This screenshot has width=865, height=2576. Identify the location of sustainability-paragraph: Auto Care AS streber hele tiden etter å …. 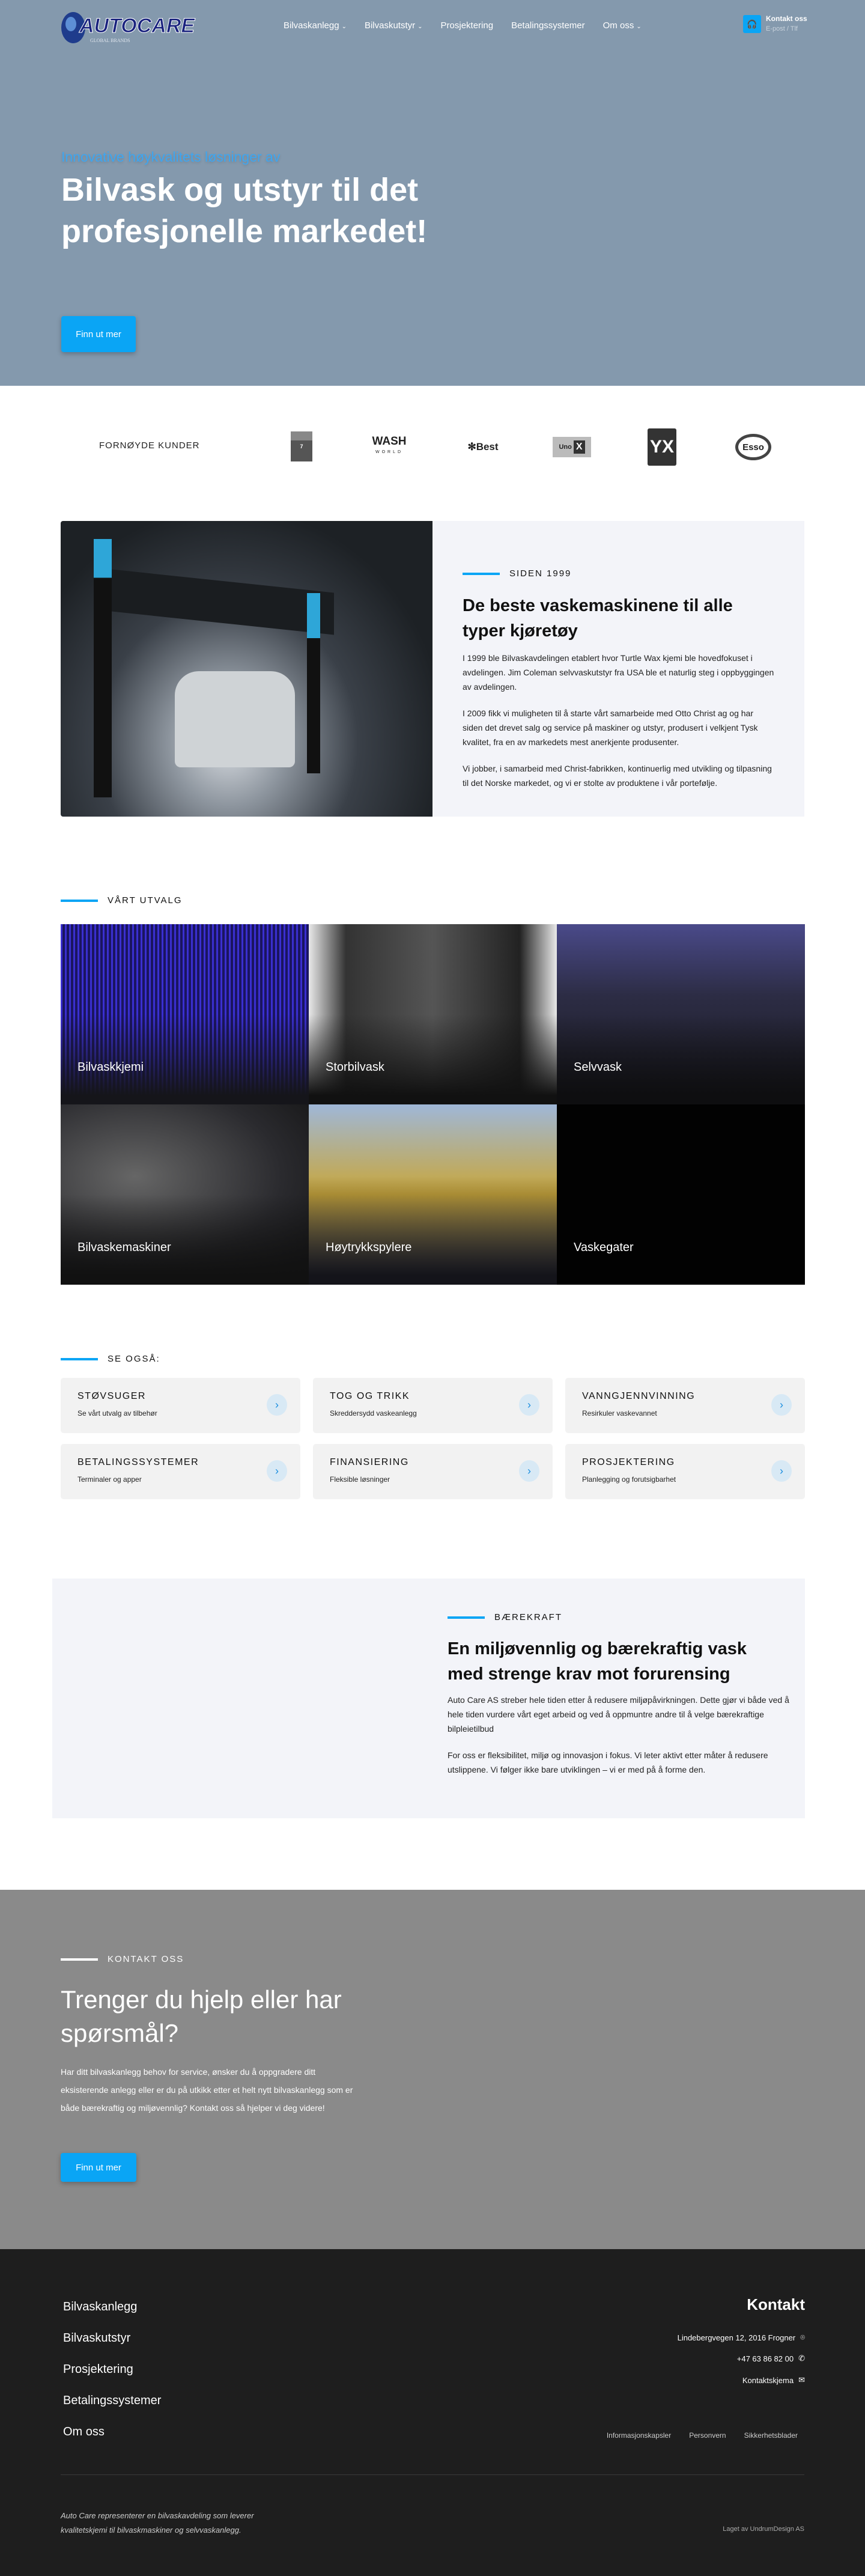
(618, 1714).